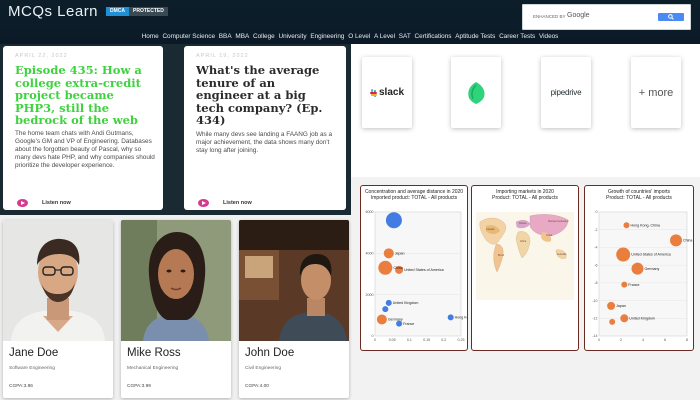  What do you see at coordinates (203, 203) in the screenshot?
I see `play-icon` at bounding box center [203, 203].